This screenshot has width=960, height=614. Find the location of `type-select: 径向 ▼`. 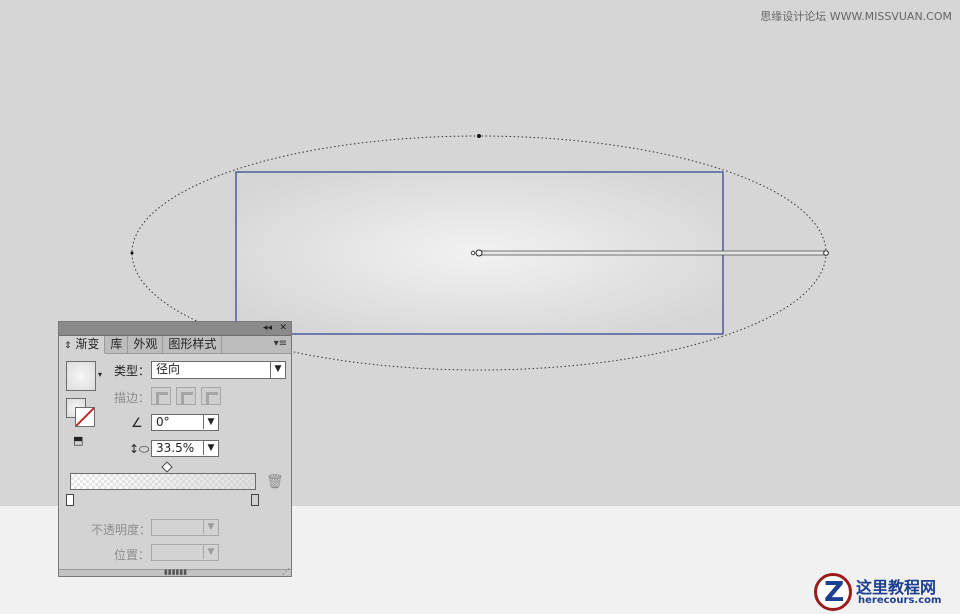

type-select: 径向 ▼ is located at coordinates (218, 370).